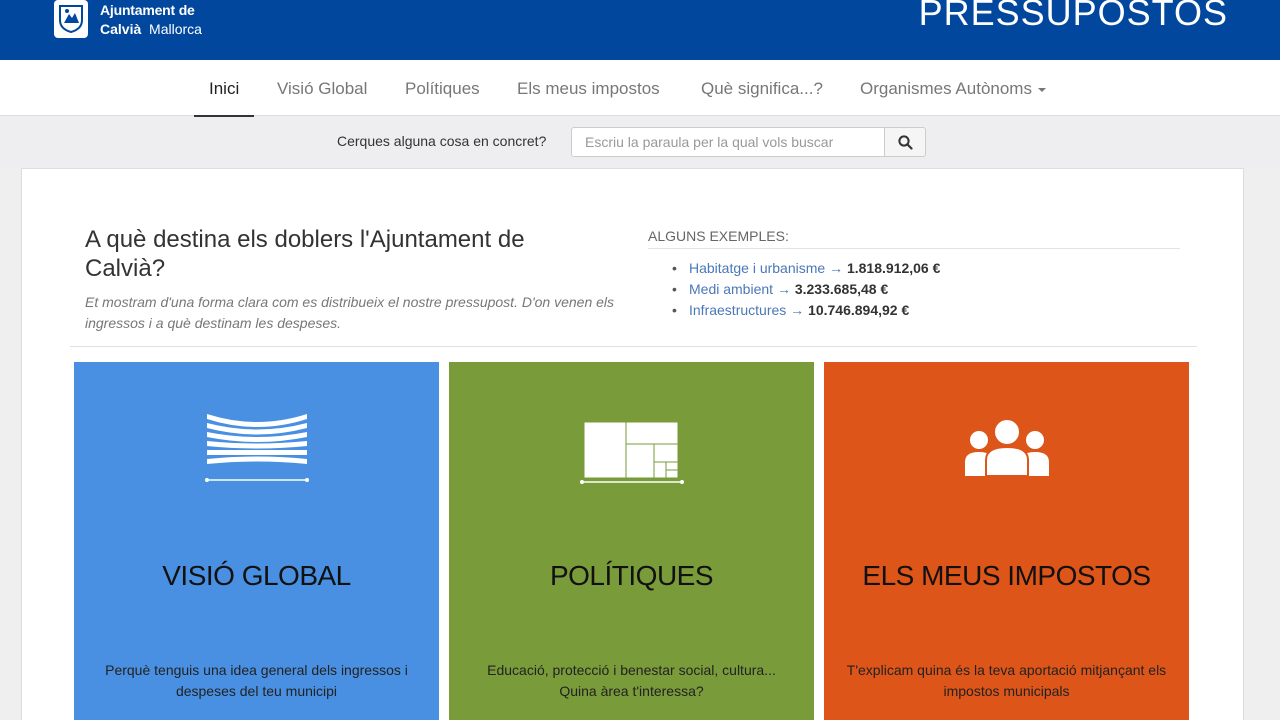 This screenshot has height=720, width=1280. What do you see at coordinates (728, 142) in the screenshot?
I see `search-input` at bounding box center [728, 142].